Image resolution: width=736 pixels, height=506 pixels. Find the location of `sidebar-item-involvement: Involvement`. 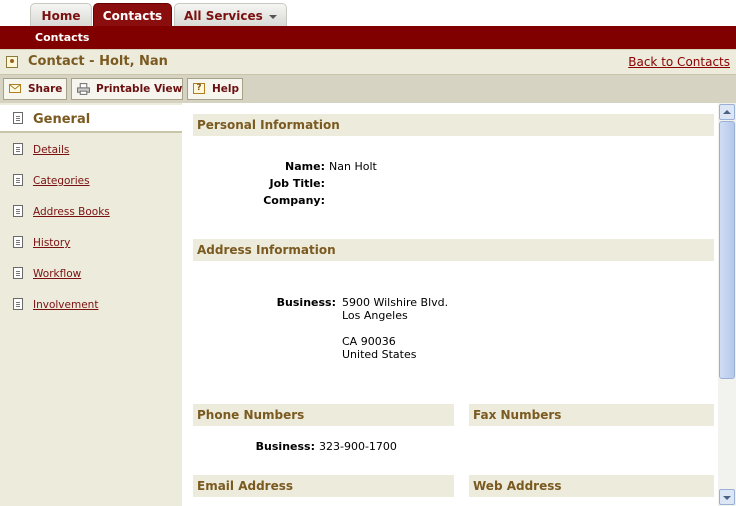

sidebar-item-involvement: Involvement is located at coordinates (91, 306).